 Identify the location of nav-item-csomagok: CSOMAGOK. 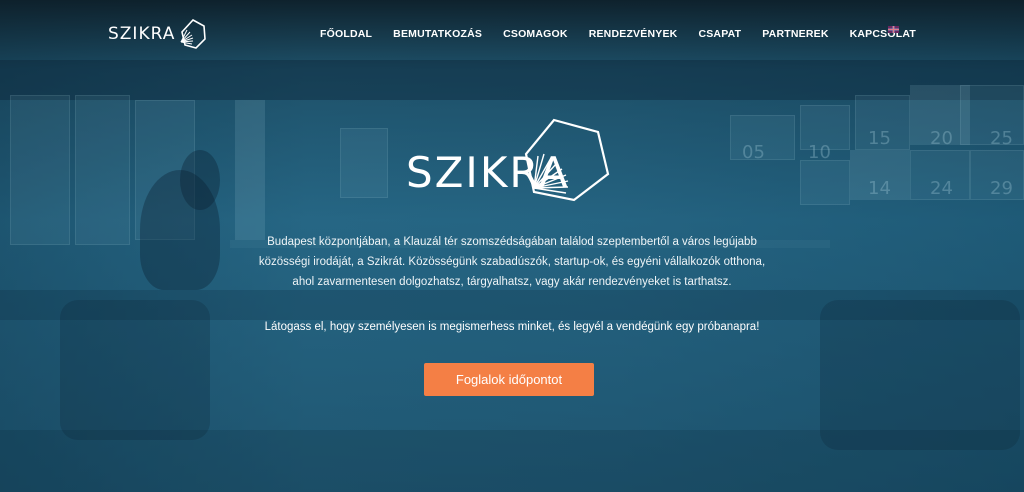
(535, 34).